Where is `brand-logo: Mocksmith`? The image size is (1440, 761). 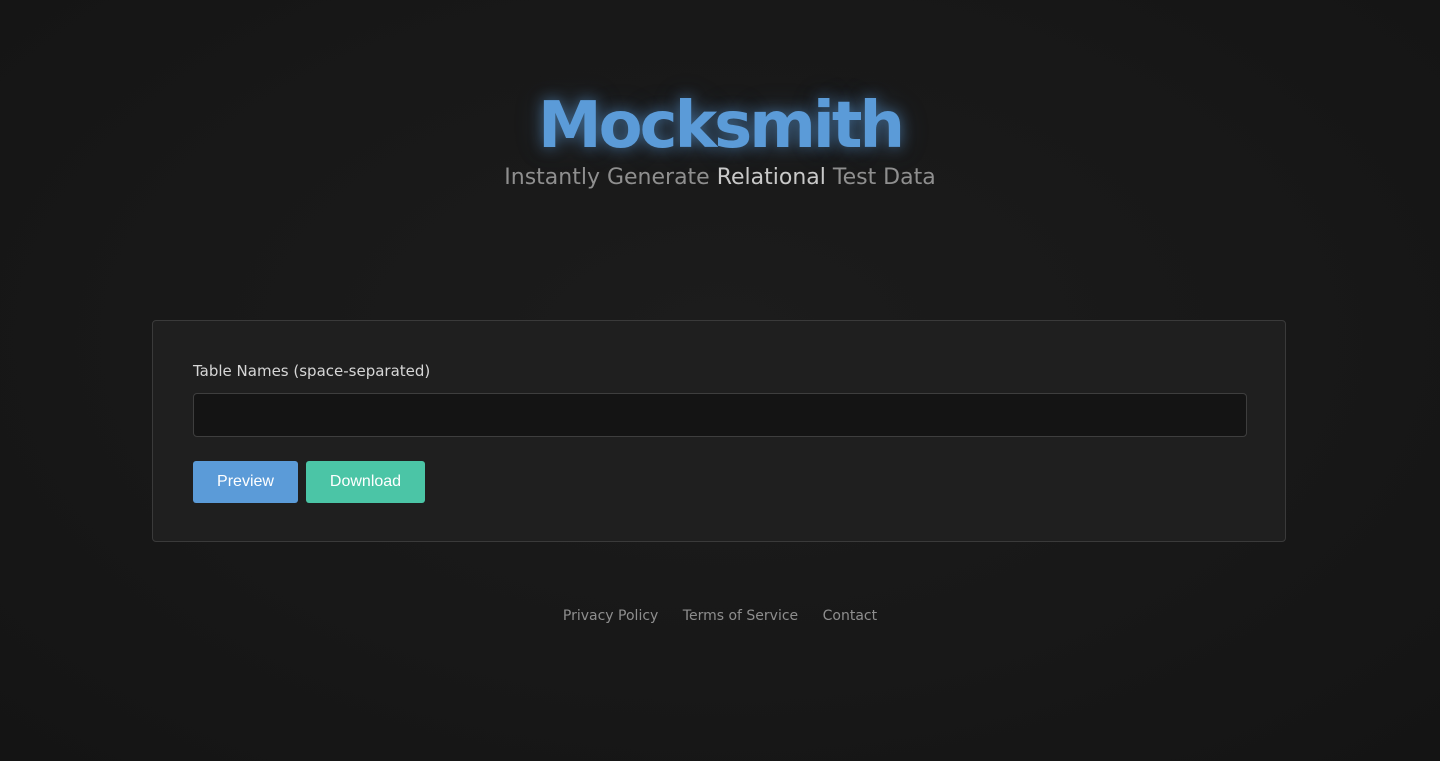
brand-logo: Mocksmith is located at coordinates (721, 126).